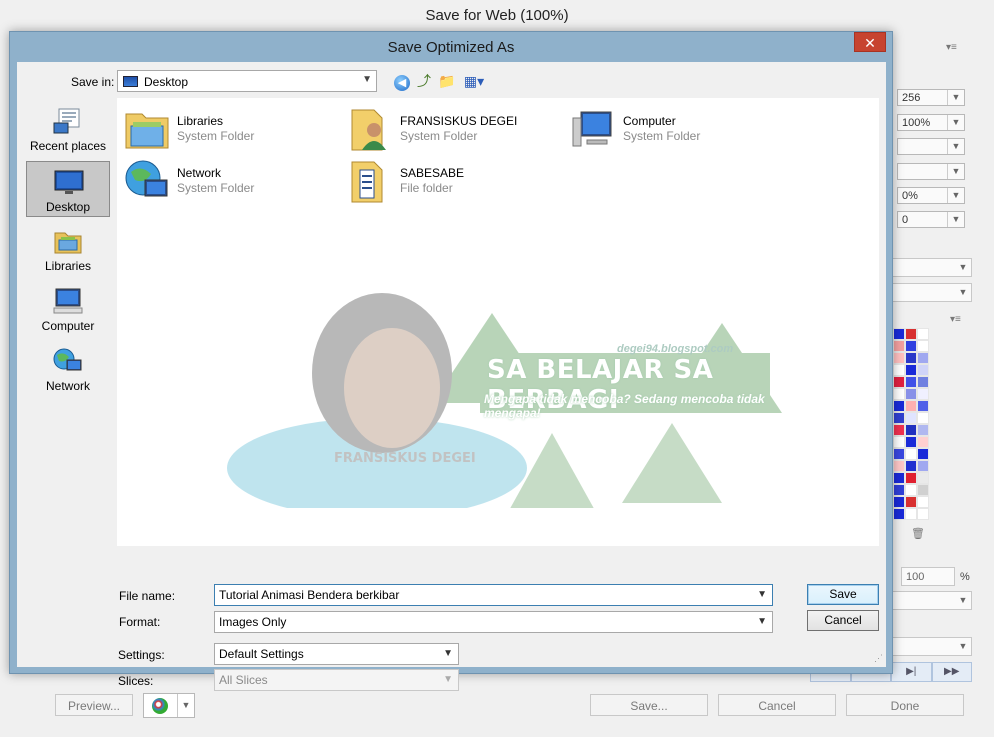 The image size is (994, 737). I want to click on matte-field: ▼, so click(931, 146).